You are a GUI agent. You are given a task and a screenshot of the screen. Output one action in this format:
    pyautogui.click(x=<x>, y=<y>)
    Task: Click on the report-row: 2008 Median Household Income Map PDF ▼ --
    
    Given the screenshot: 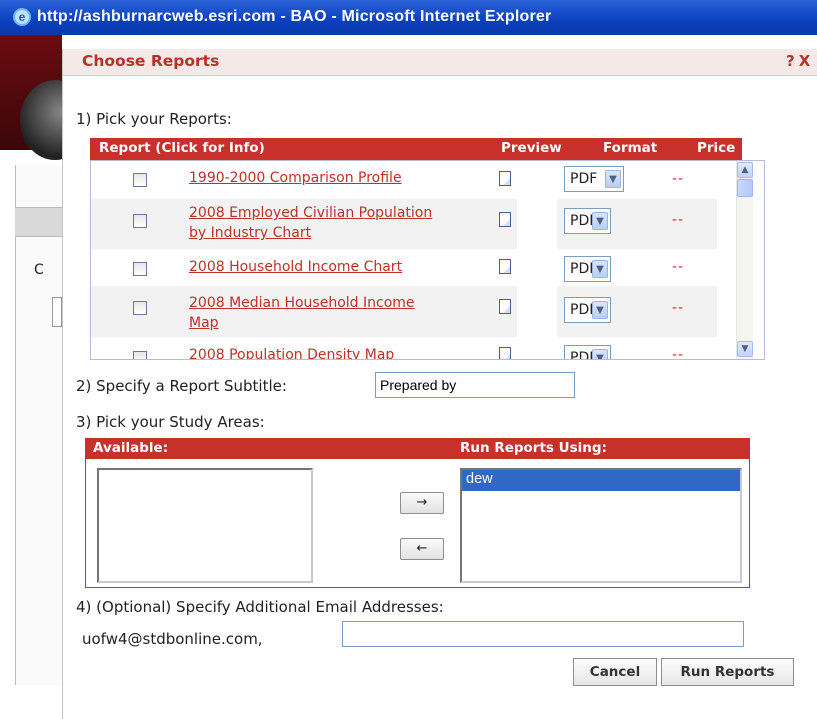 What is the action you would take?
    pyautogui.click(x=413, y=311)
    